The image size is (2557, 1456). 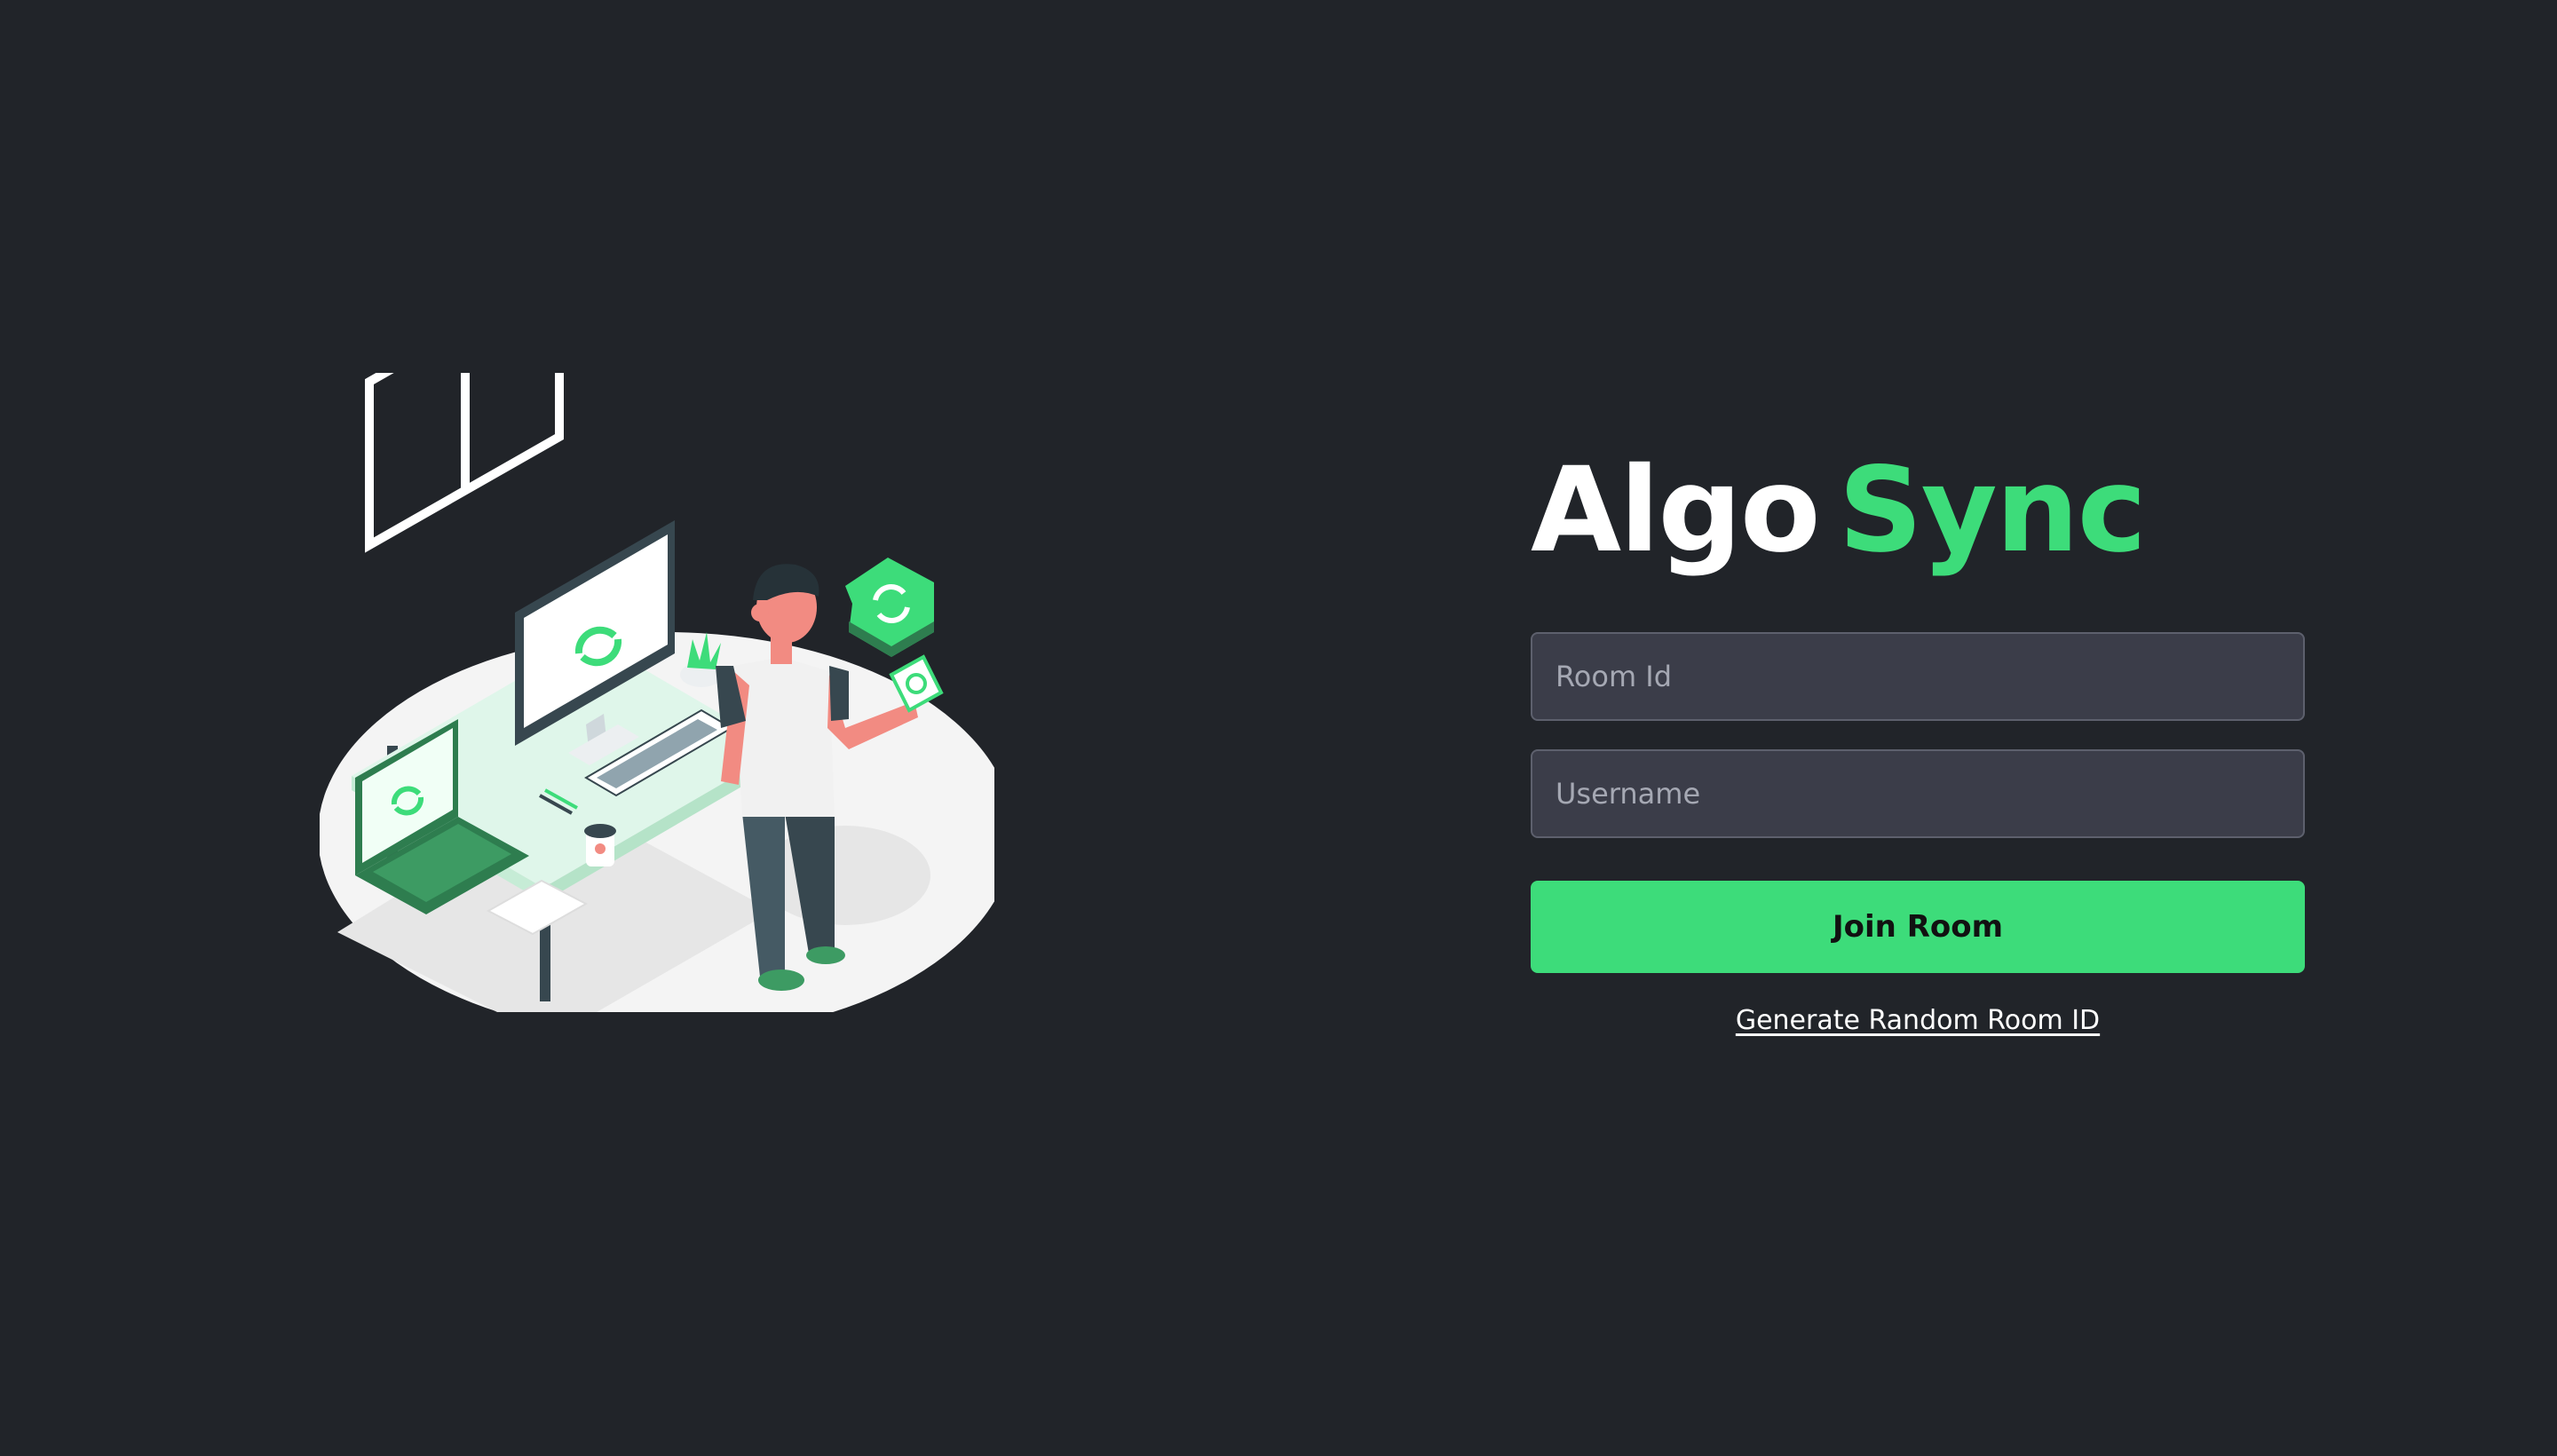 I want to click on generate-random-room-id-link: Generate Random Room ID, so click(x=1918, y=1021).